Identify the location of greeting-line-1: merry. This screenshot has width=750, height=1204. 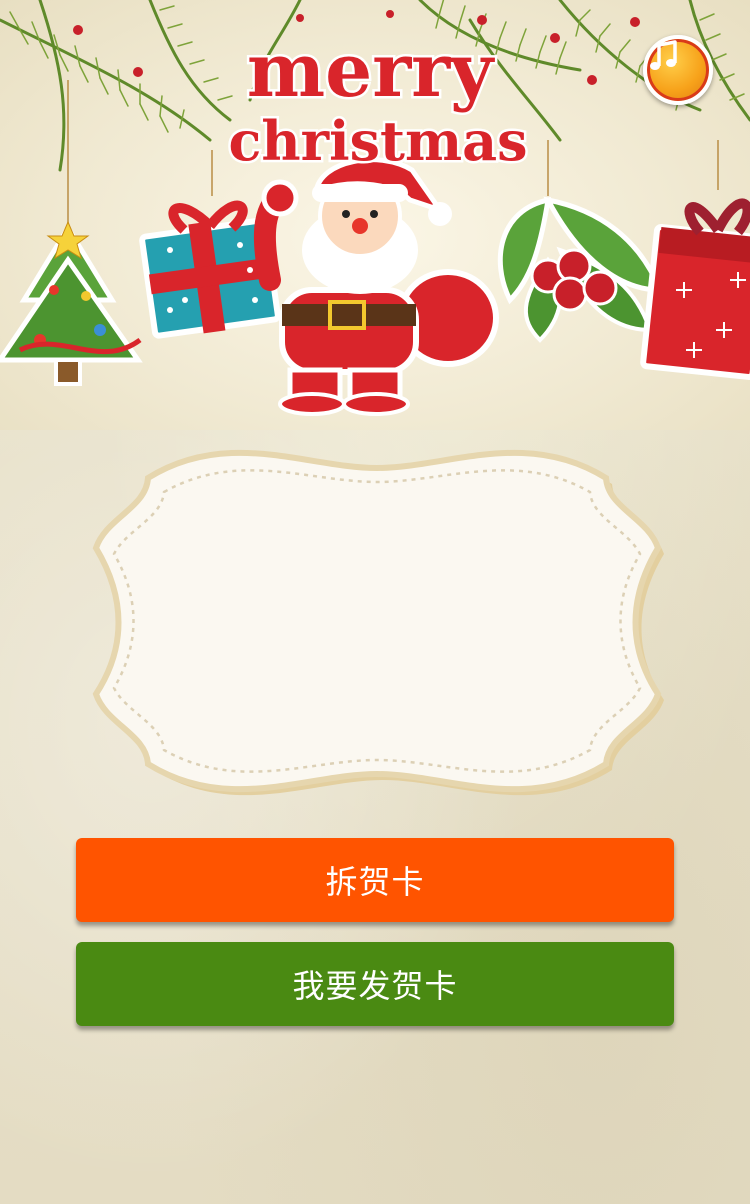
(371, 71).